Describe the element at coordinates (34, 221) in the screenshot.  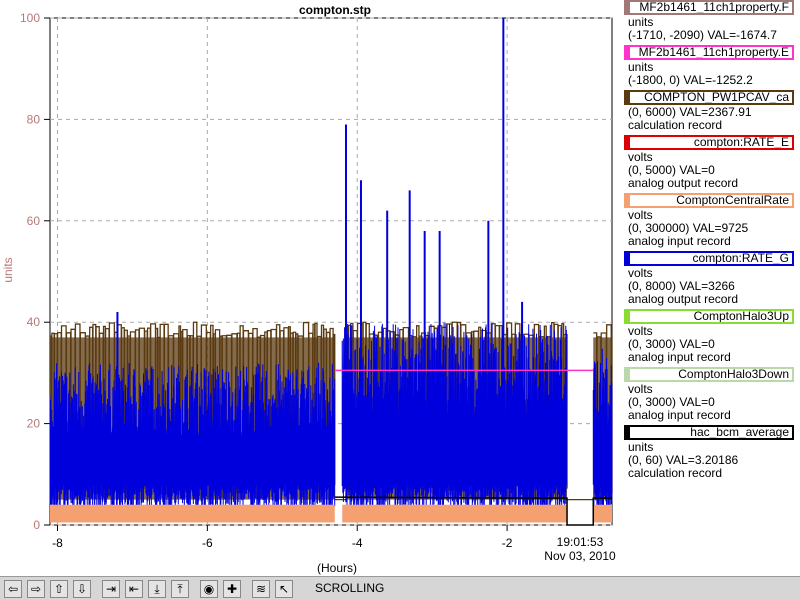
I see `y-tick-label: 60` at that location.